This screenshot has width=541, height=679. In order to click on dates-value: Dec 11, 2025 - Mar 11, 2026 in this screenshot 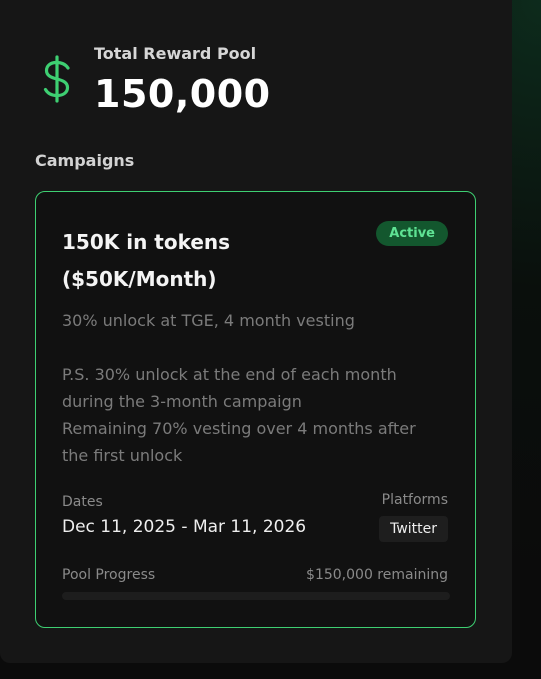, I will do `click(184, 527)`.